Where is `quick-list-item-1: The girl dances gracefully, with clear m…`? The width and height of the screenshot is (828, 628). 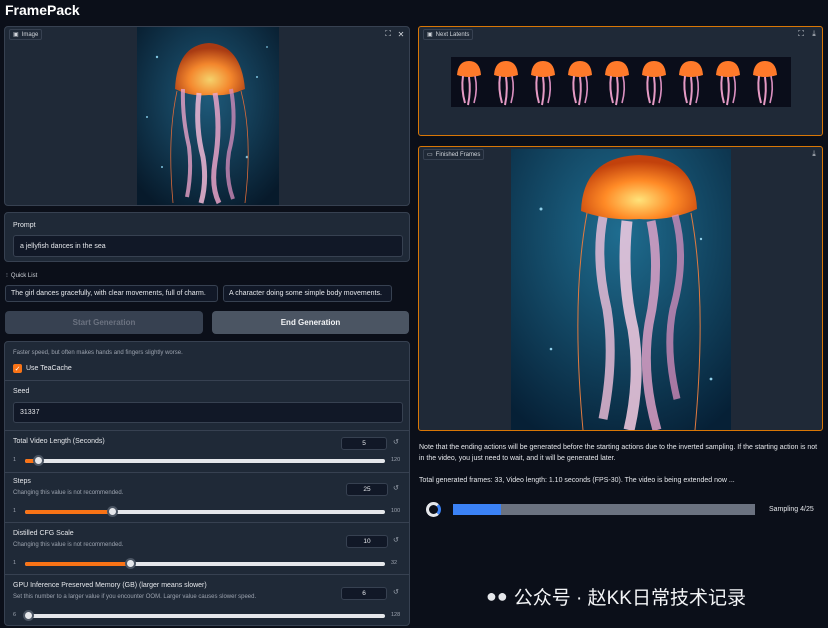 quick-list-item-1: The girl dances gracefully, with clear m… is located at coordinates (111, 293).